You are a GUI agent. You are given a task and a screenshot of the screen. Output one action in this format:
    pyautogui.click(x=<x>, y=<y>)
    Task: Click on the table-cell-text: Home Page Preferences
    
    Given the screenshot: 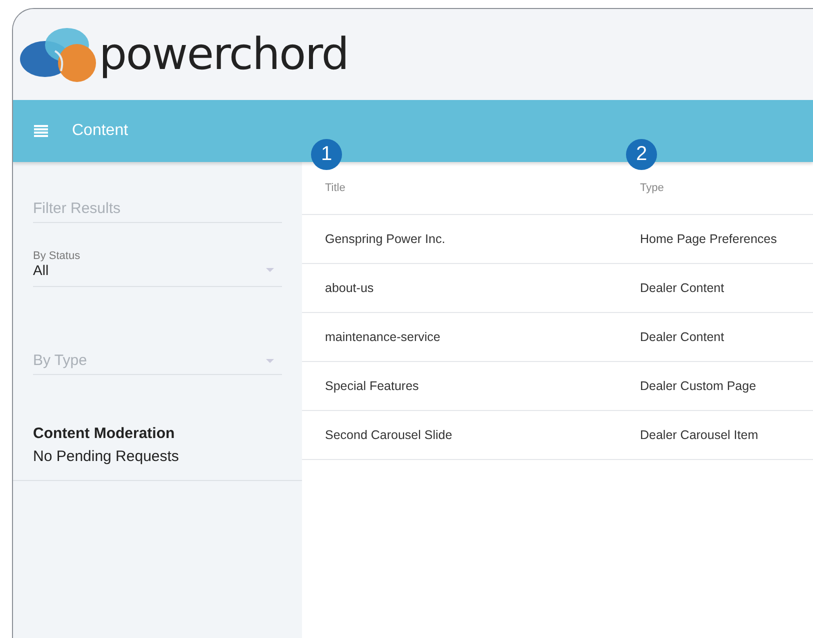 What is the action you would take?
    pyautogui.click(x=708, y=239)
    